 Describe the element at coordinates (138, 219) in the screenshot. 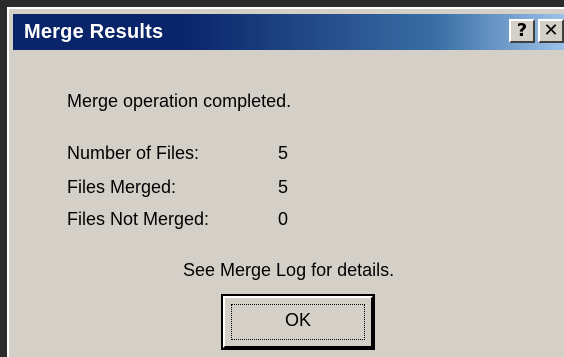

I see `files-not-merged-label: Files Not Merged:` at that location.